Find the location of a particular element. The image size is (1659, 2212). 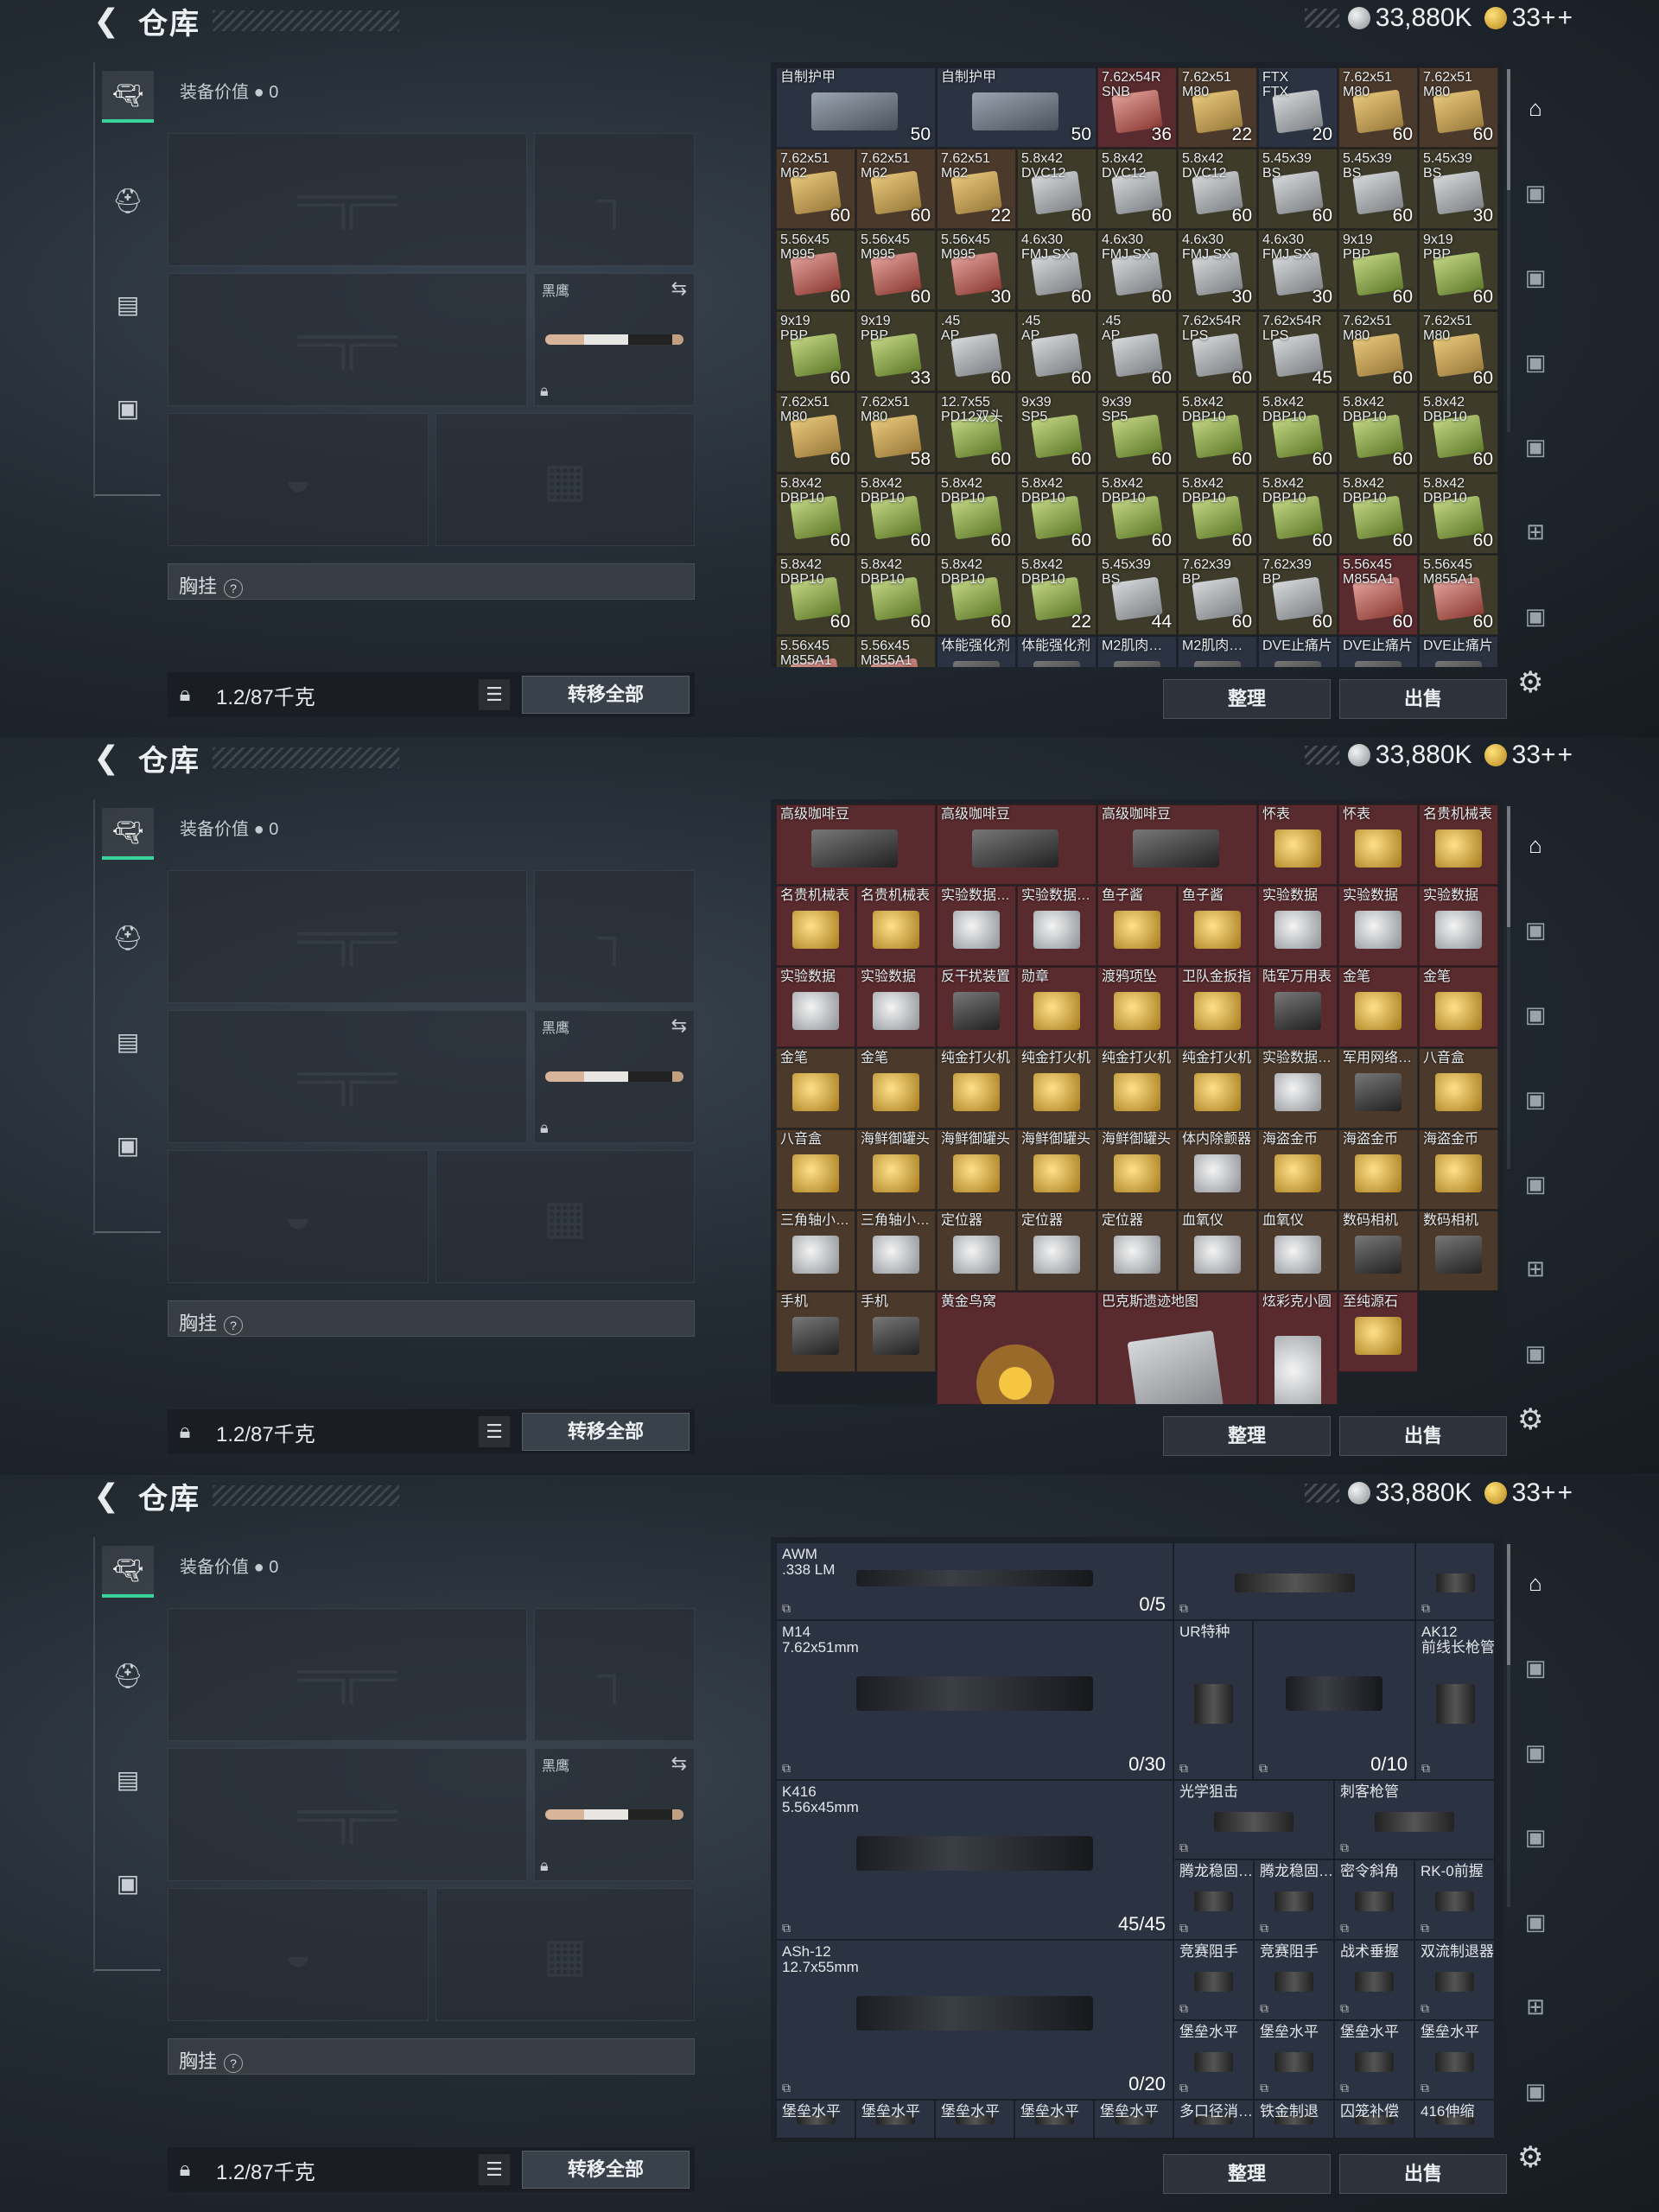

home-icon: ⌂ is located at coordinates (1535, 845).